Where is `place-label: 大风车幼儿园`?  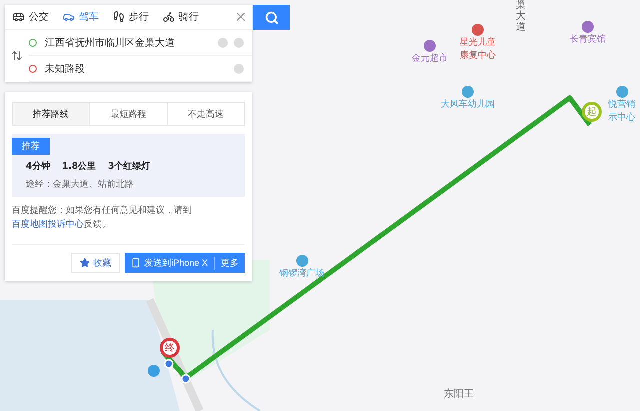 place-label: 大风车幼儿园 is located at coordinates (468, 105).